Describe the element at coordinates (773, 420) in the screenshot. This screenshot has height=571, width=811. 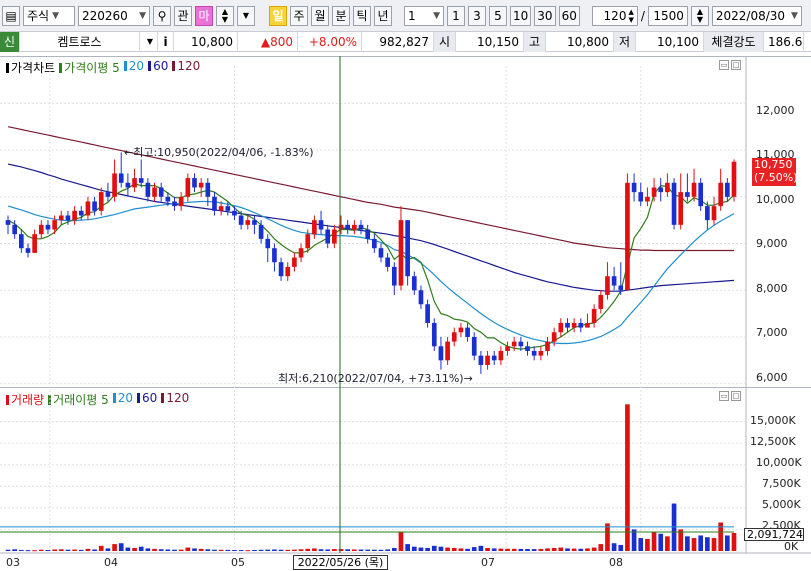
I see `volume-y-tick: 15,000K` at that location.